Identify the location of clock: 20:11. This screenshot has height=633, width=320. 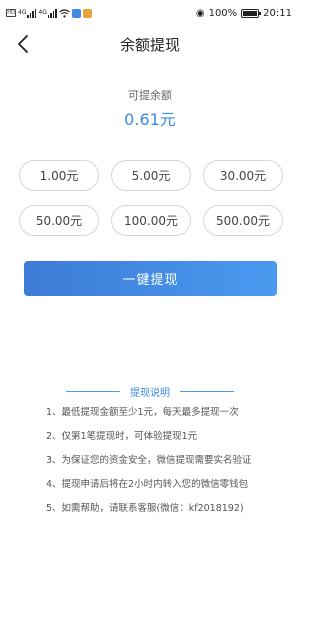
(277, 13).